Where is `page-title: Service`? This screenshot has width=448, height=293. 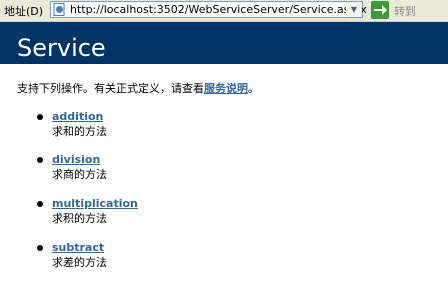
page-title: Service is located at coordinates (61, 48).